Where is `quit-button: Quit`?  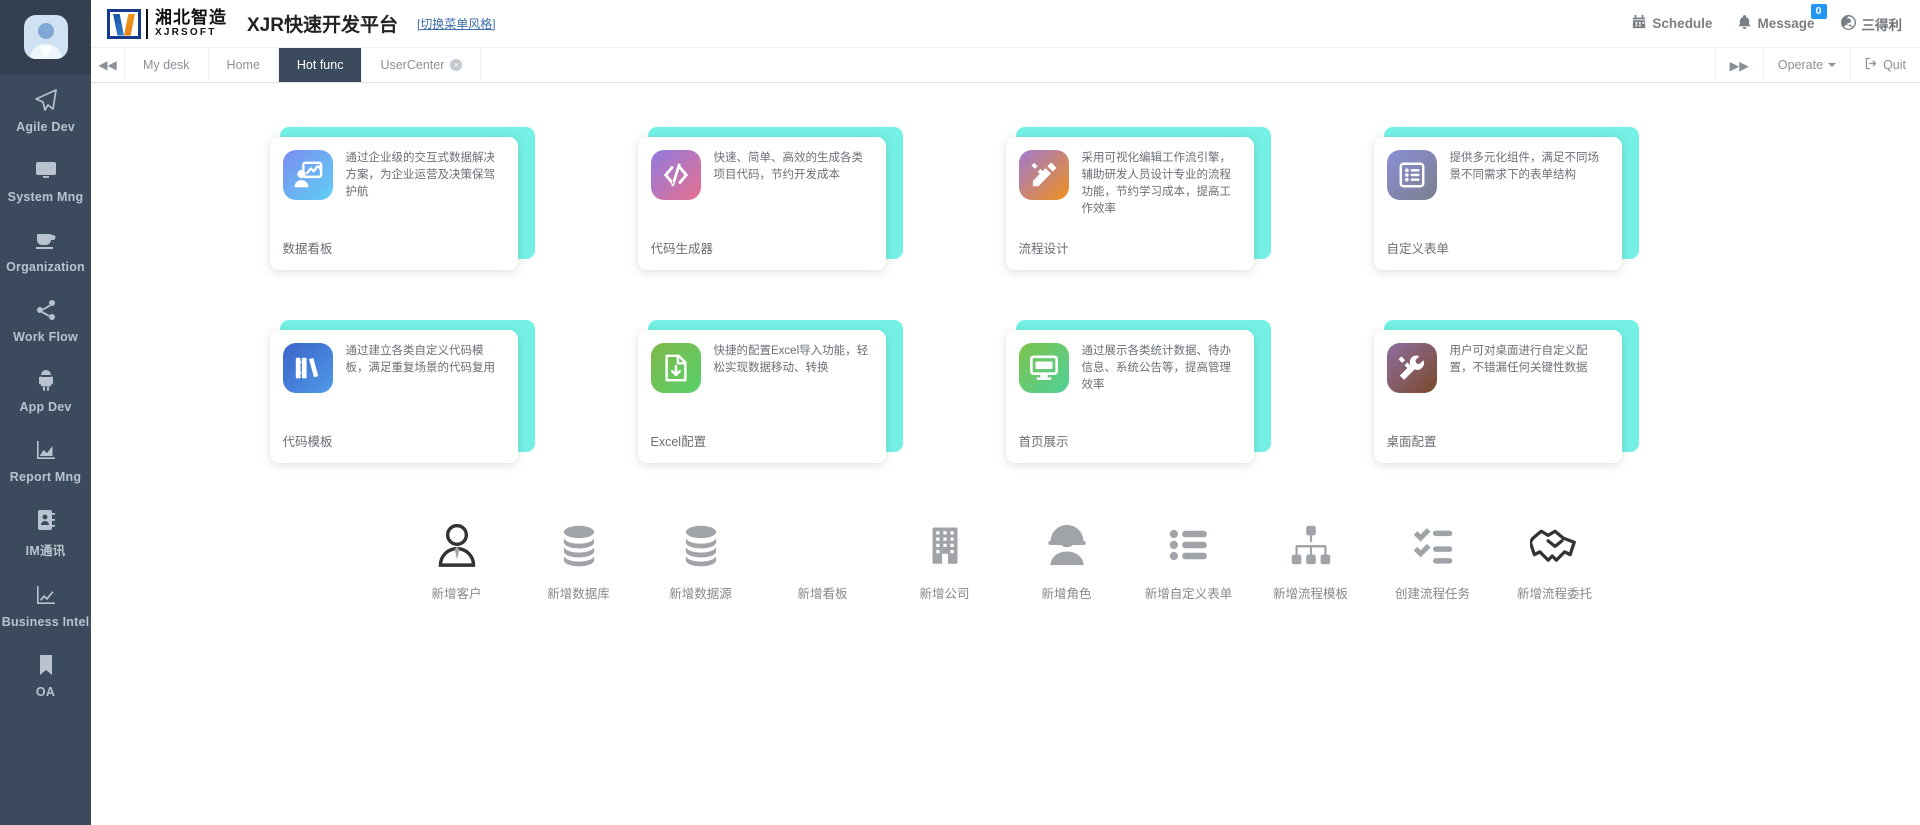
quit-button: Quit is located at coordinates (1885, 65).